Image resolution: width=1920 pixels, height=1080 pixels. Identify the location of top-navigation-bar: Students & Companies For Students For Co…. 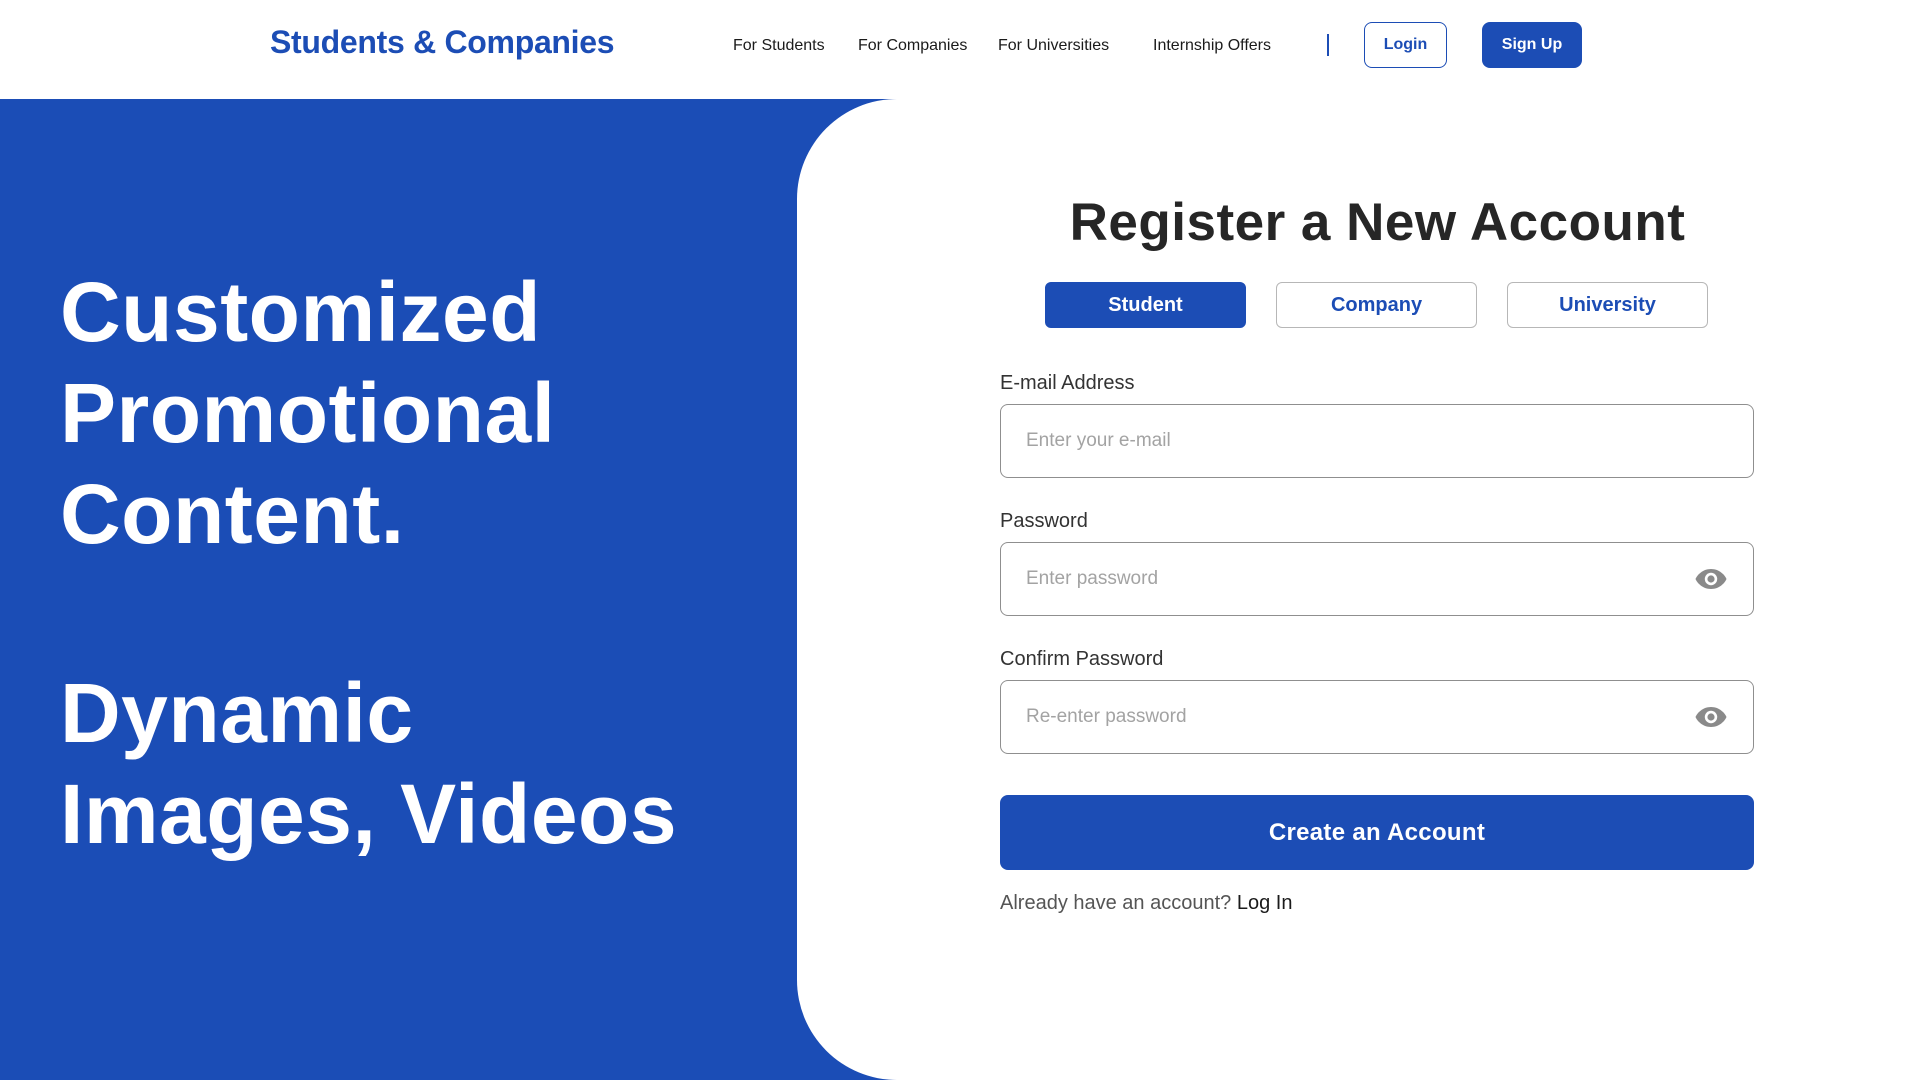
(960, 49).